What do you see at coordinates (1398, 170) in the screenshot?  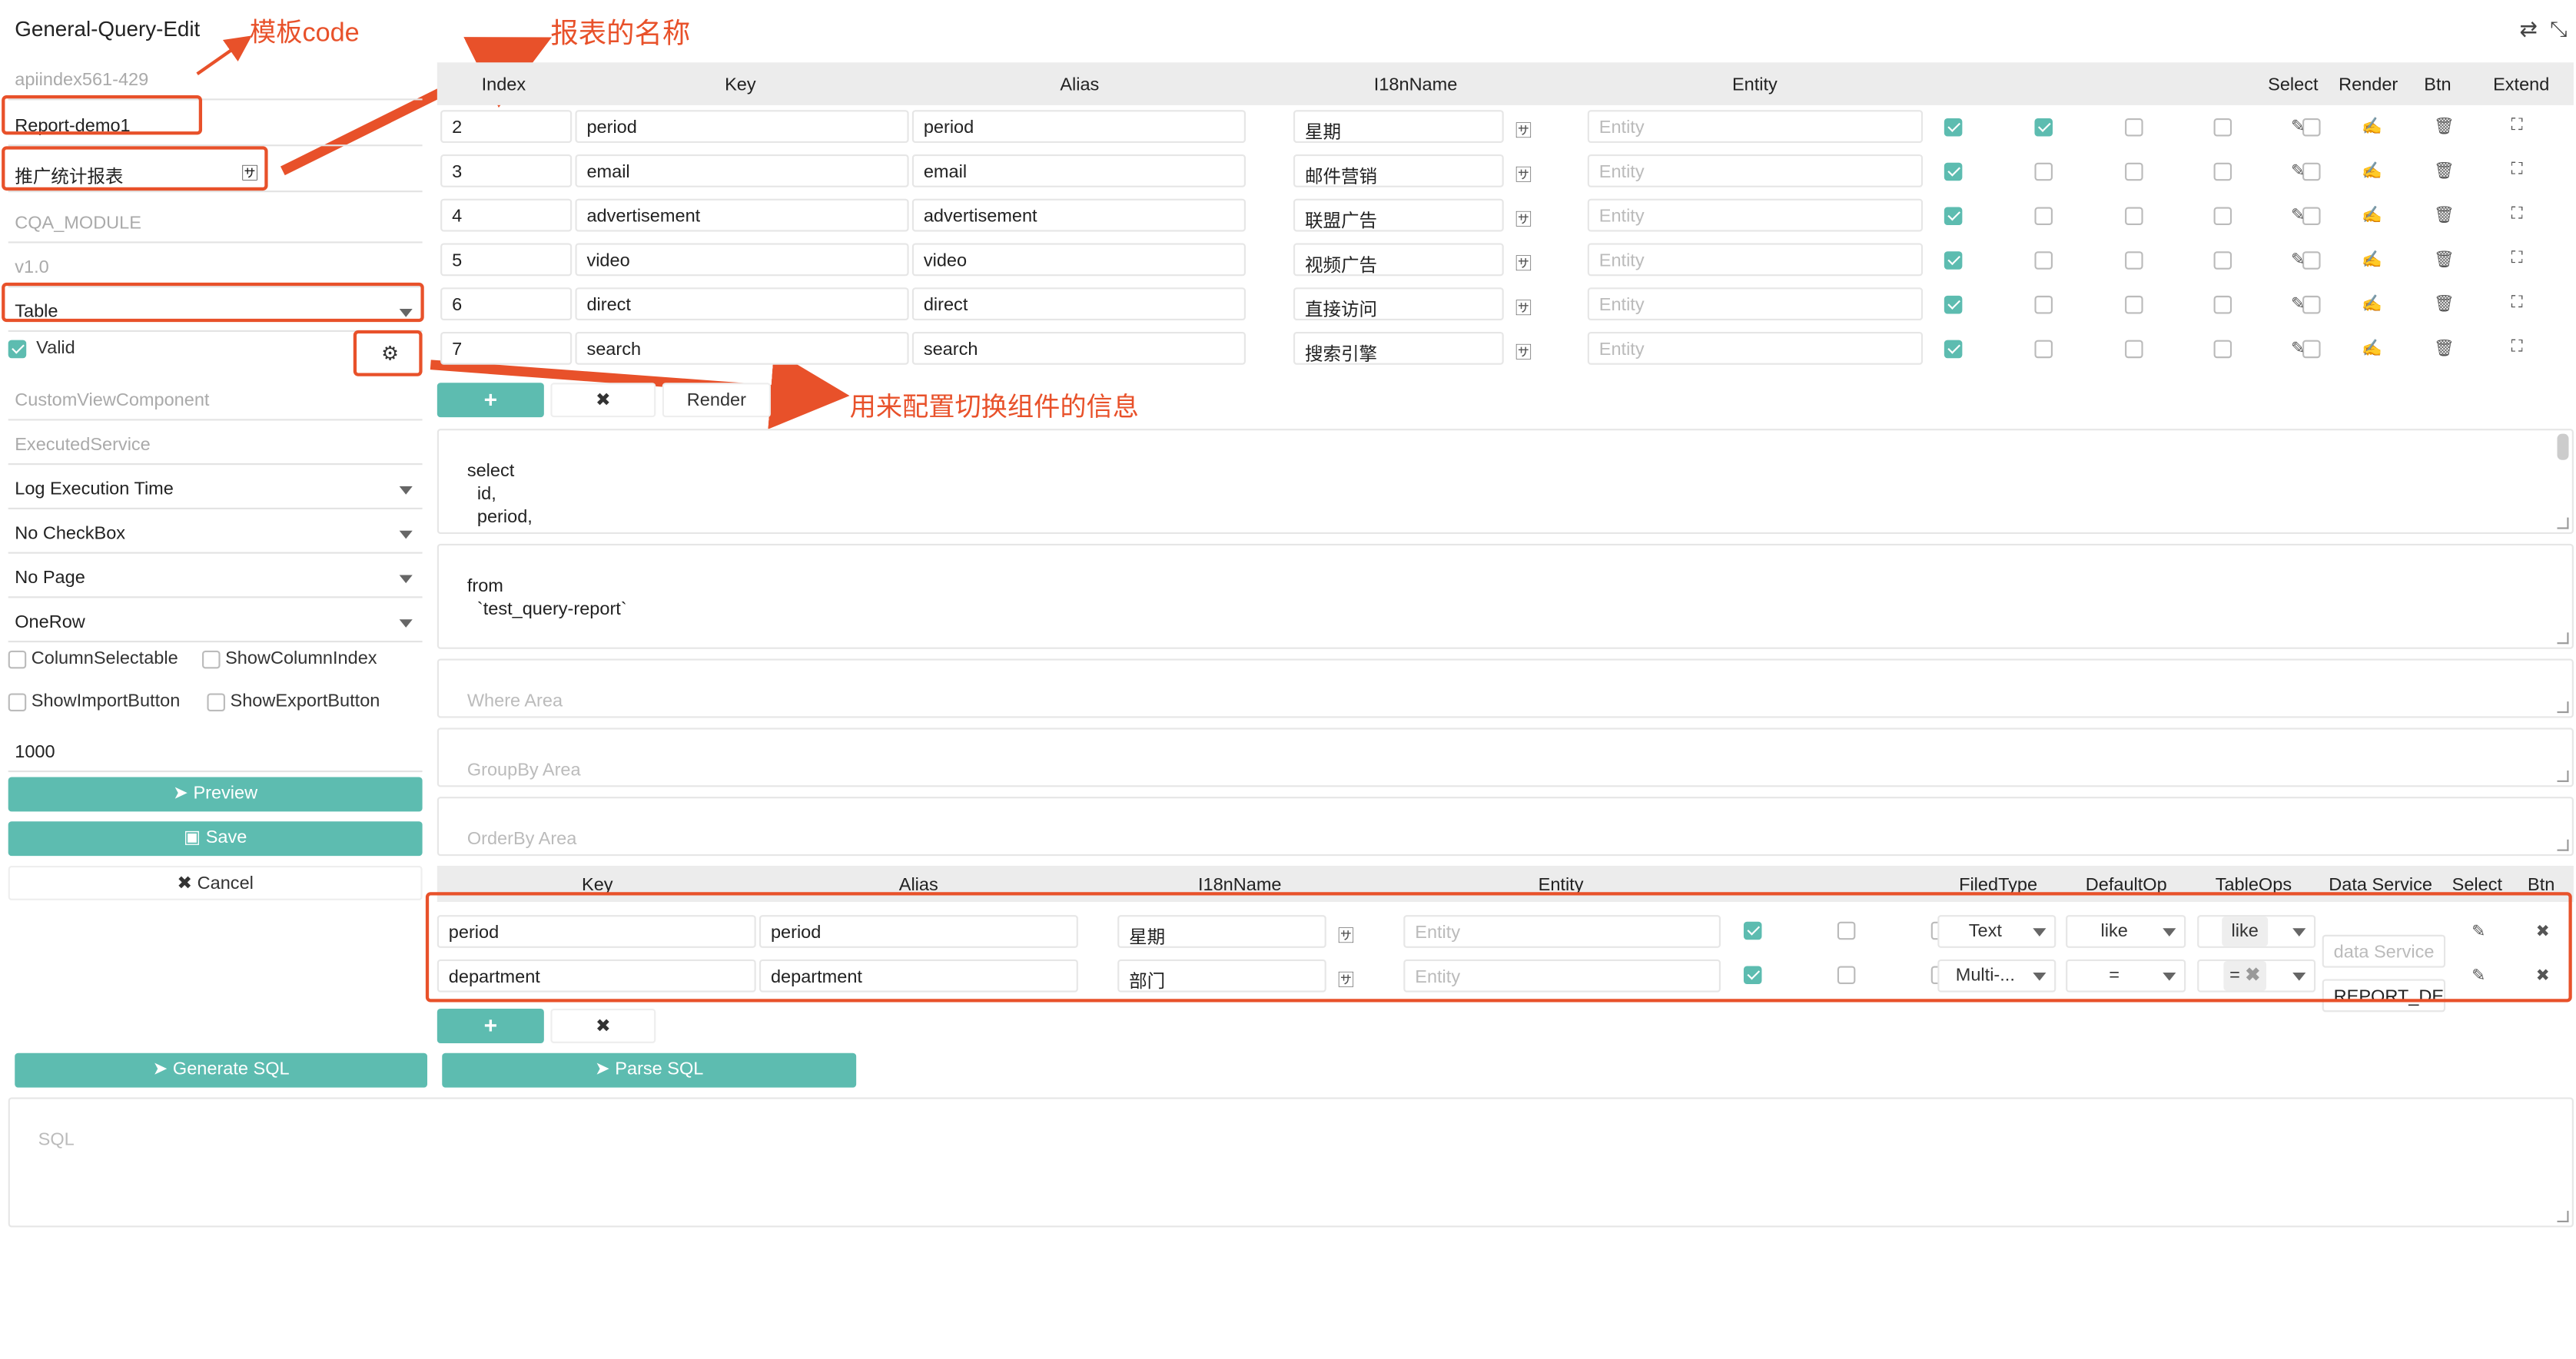 I see `i18n-input: 邮件营销` at bounding box center [1398, 170].